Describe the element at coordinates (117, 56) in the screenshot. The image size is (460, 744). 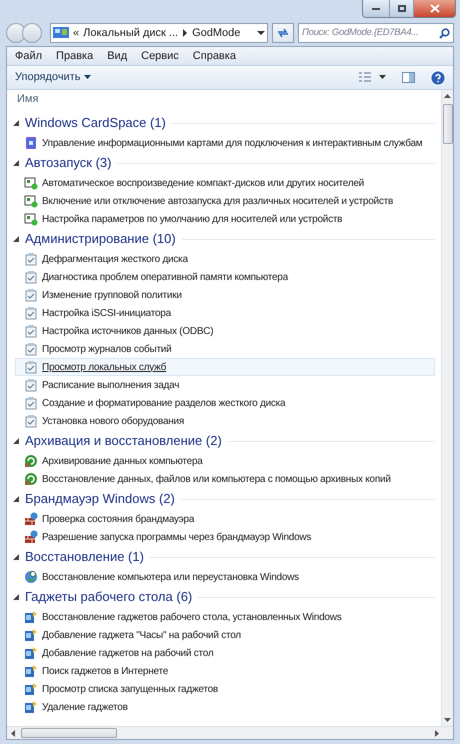
I see `menu-item: Вид` at that location.